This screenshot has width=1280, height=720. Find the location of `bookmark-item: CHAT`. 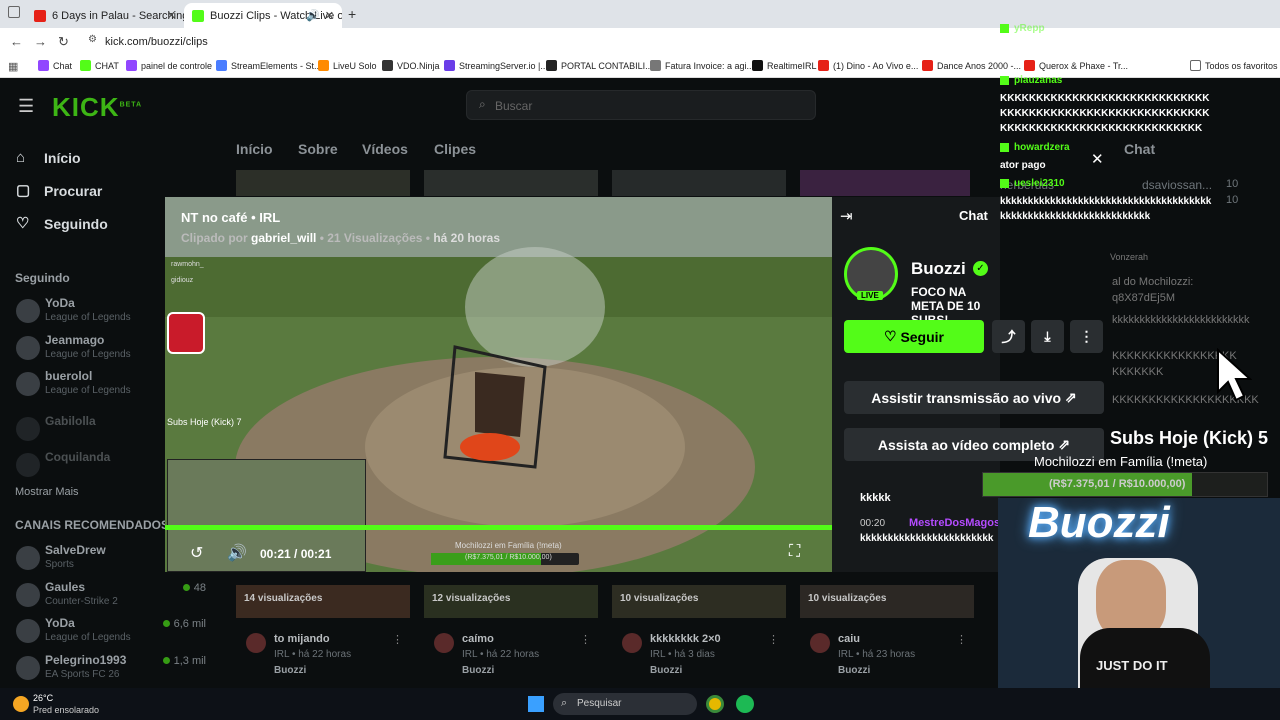

bookmark-item: CHAT is located at coordinates (99, 65).